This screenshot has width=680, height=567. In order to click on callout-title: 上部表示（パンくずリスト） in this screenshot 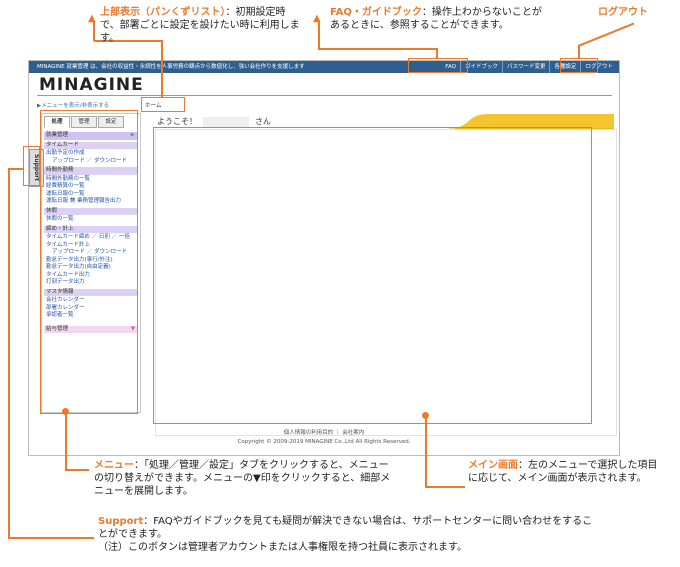, I will do `click(163, 12)`.